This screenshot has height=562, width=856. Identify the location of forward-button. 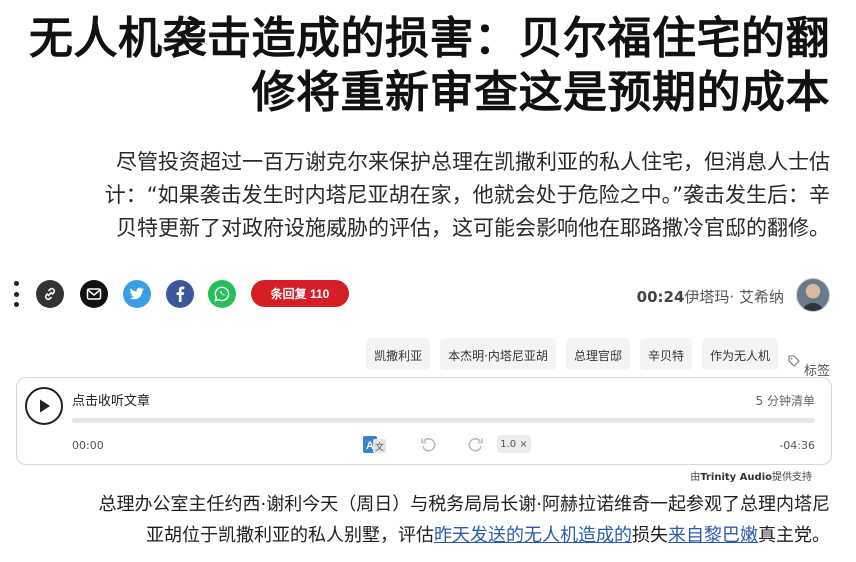
(475, 445).